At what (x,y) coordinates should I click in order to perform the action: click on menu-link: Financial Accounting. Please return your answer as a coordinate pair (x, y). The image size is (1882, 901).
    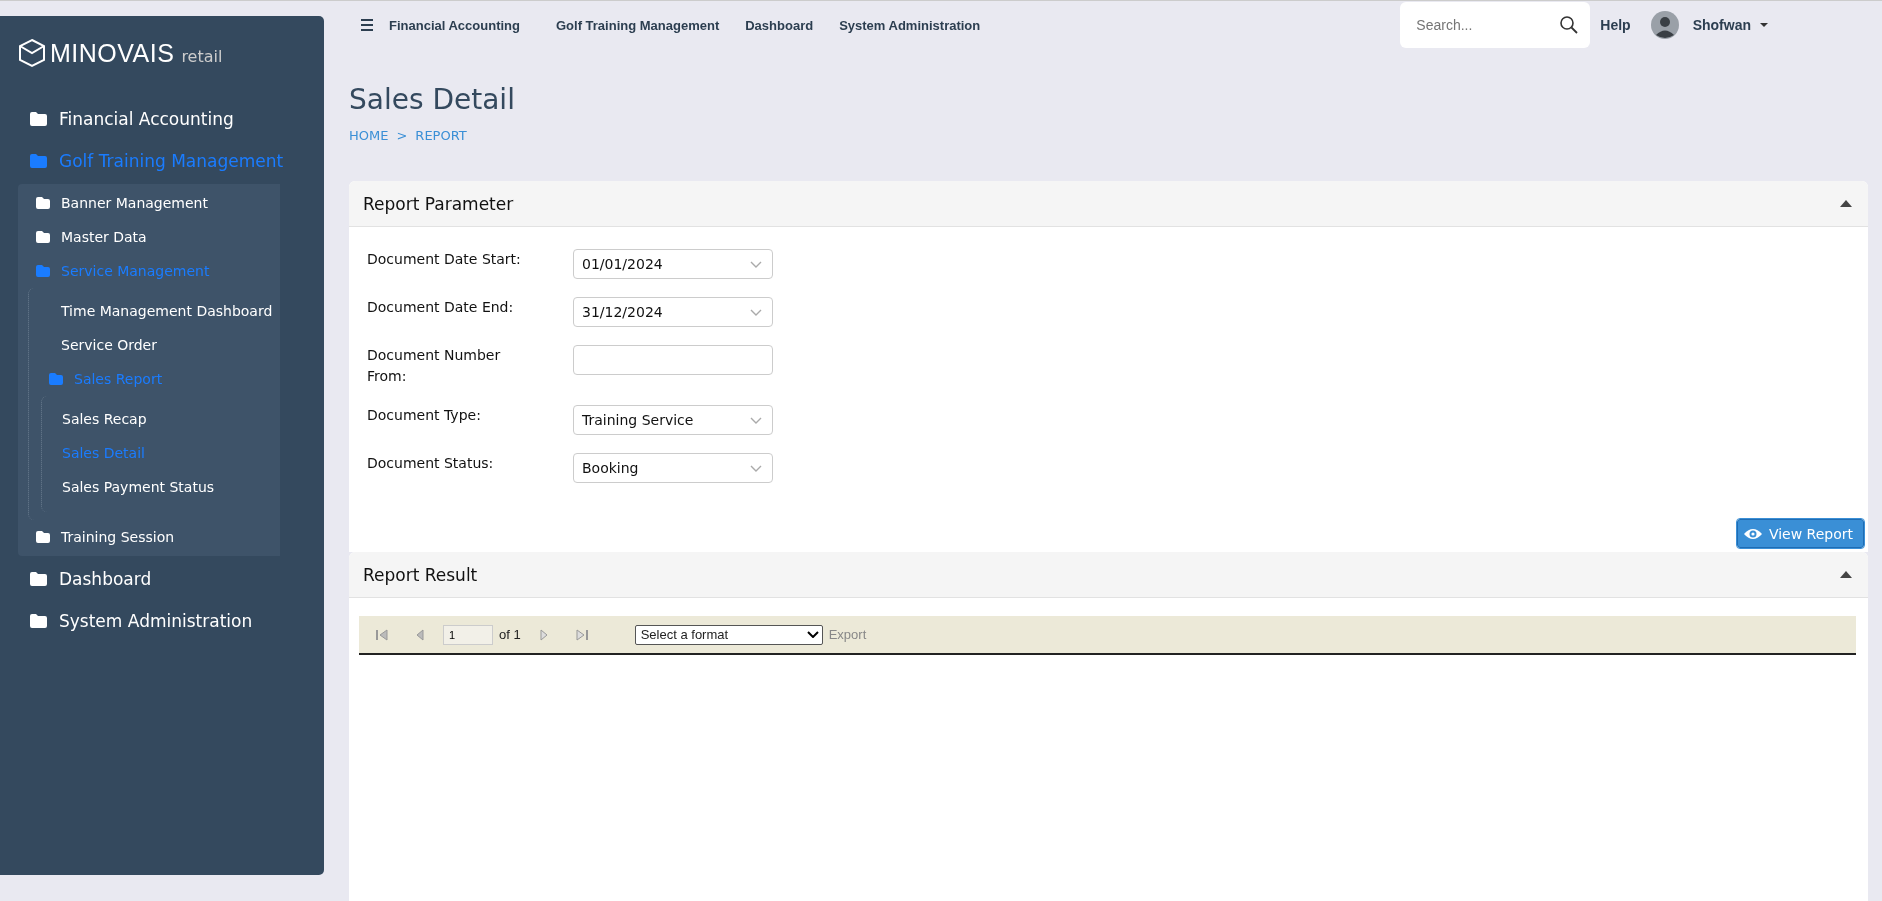
    Looking at the image, I should click on (454, 25).